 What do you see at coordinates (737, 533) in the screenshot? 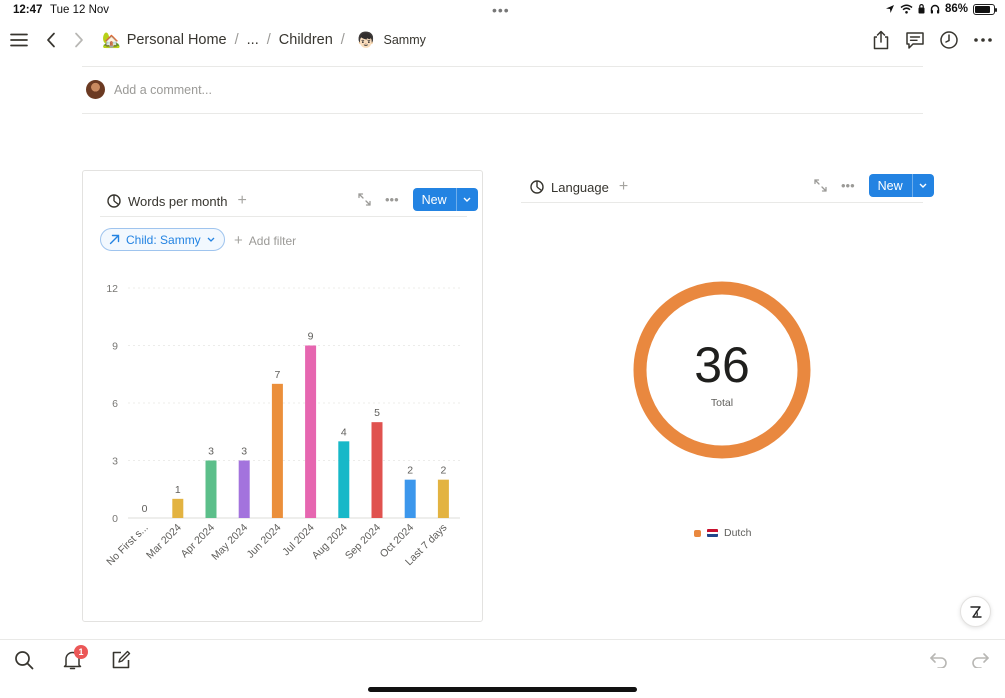
I see `legend-label: Dutch` at bounding box center [737, 533].